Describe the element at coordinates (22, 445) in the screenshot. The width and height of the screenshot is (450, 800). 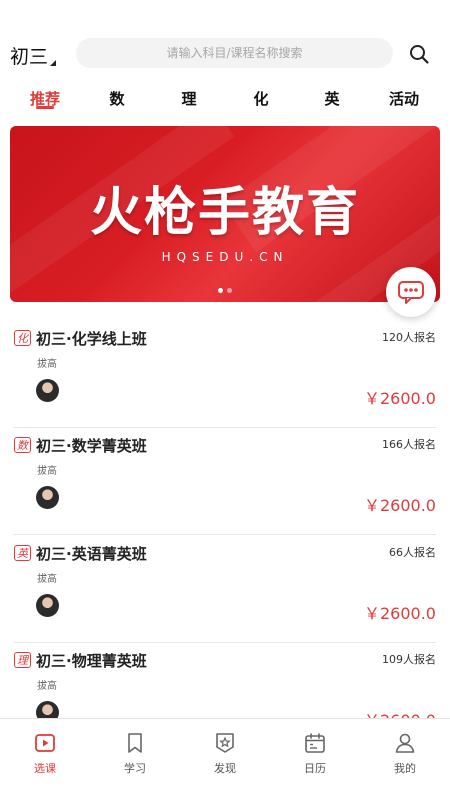
I see `subject-badge: 数` at that location.